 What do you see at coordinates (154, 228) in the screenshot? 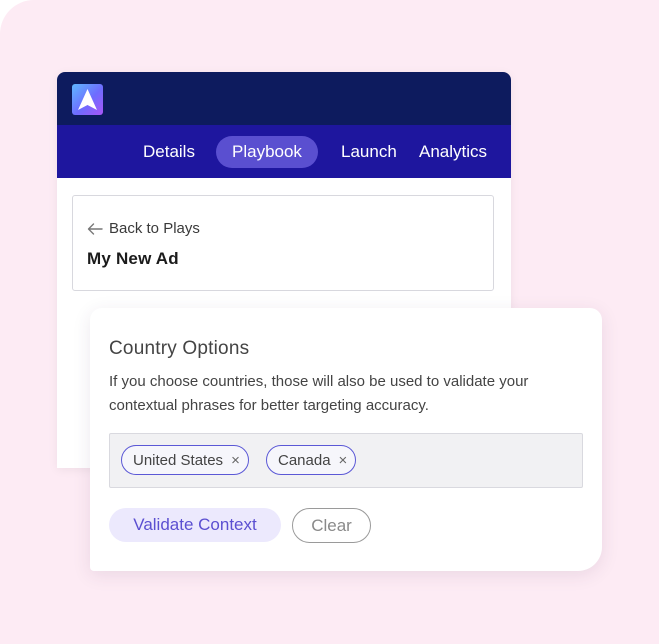
I see `back-link-label: Back to Plays` at bounding box center [154, 228].